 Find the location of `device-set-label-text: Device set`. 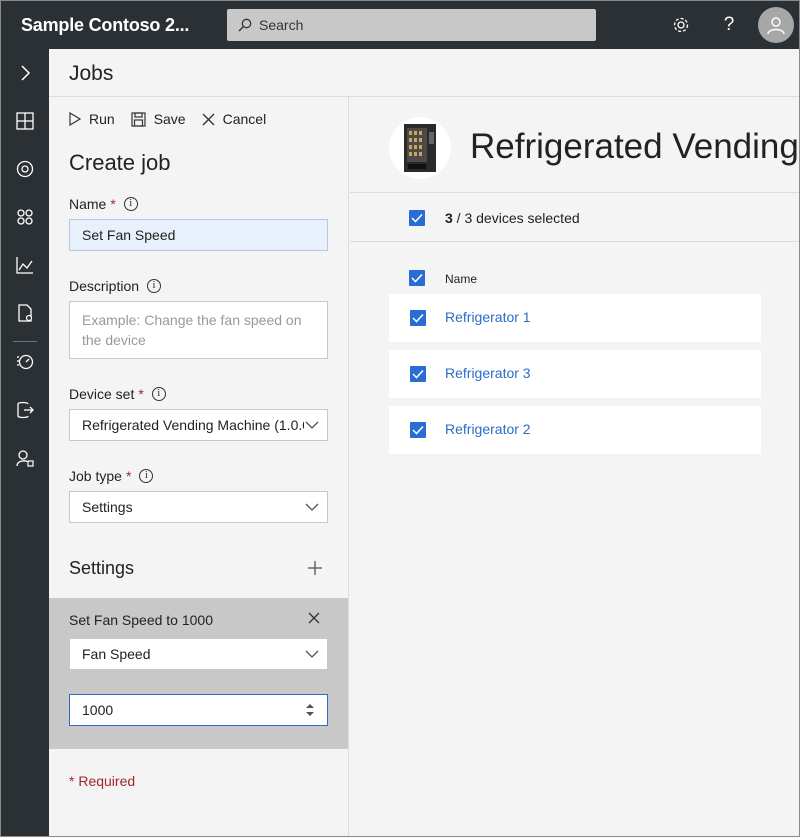

device-set-label-text: Device set is located at coordinates (102, 394).